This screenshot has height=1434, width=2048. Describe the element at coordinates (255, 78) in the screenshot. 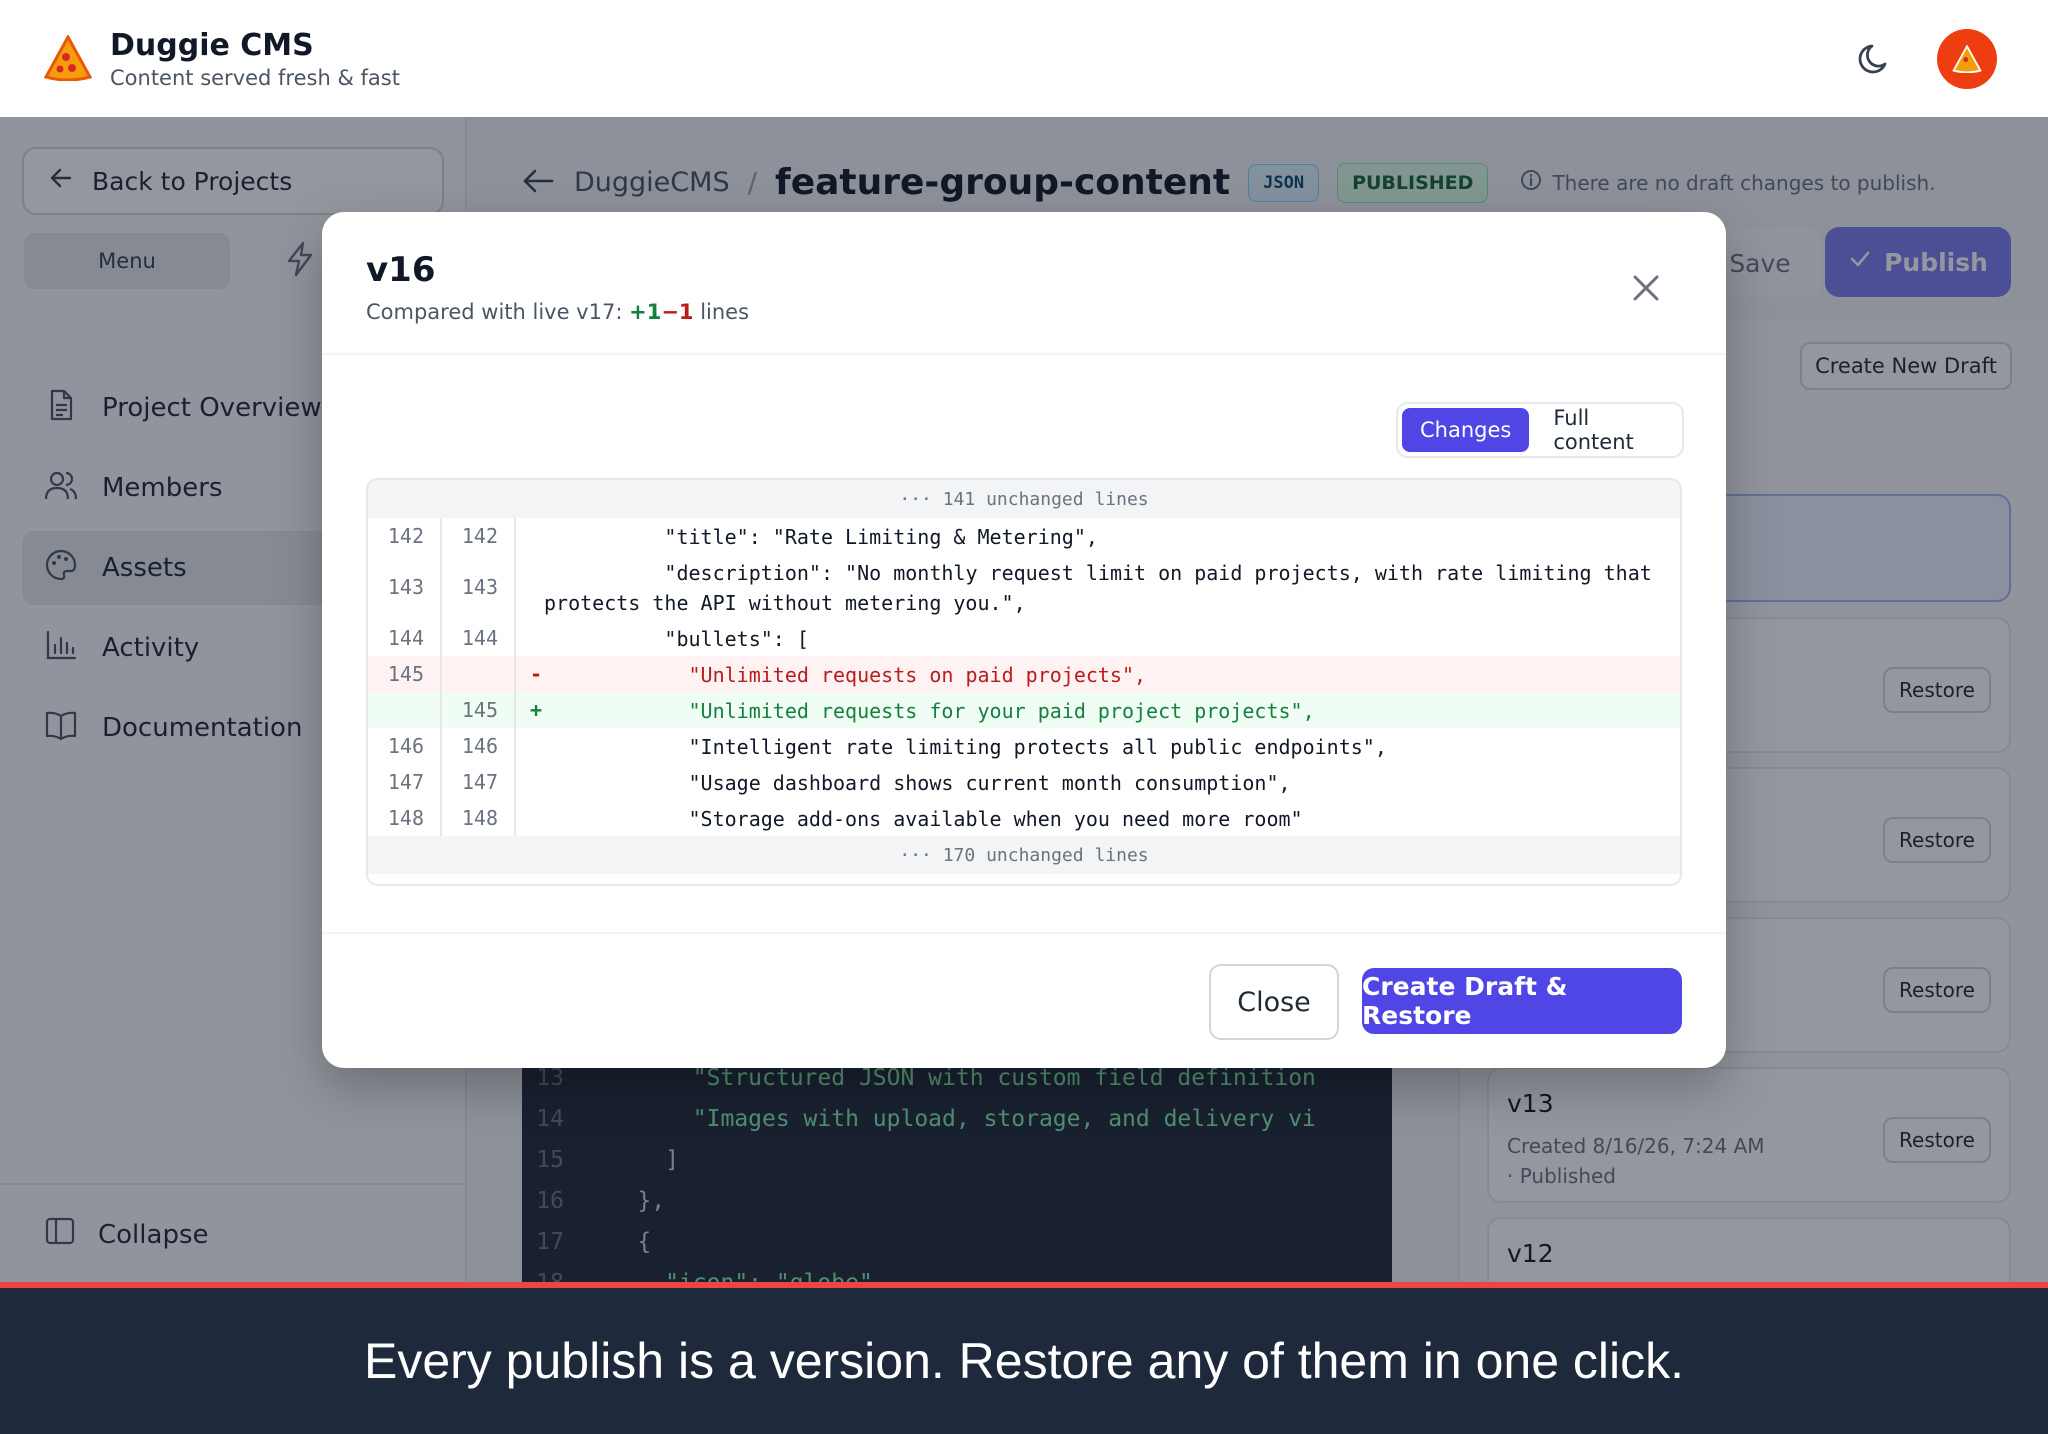

I see `brand-subtitle: Content served fresh & fast` at that location.